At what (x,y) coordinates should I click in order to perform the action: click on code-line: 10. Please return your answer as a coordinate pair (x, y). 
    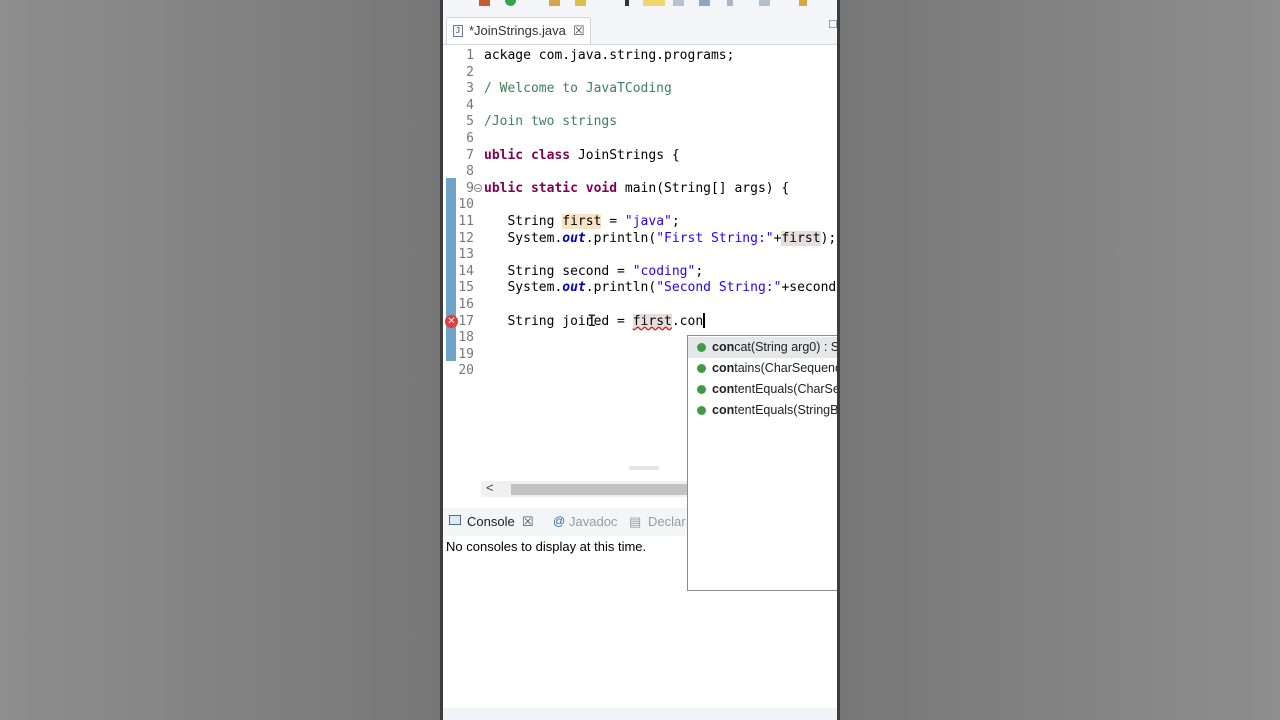
    Looking at the image, I should click on (640, 204).